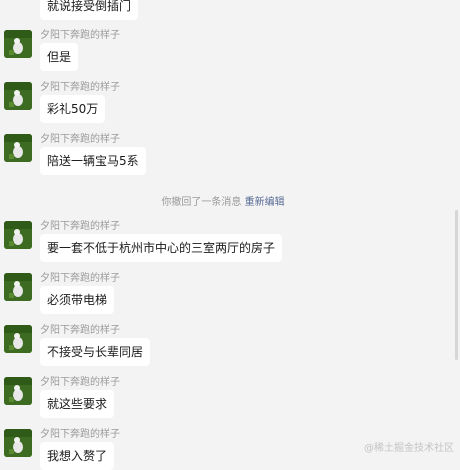 This screenshot has width=460, height=470. I want to click on message-bubble: 彩礼50万, so click(73, 109).